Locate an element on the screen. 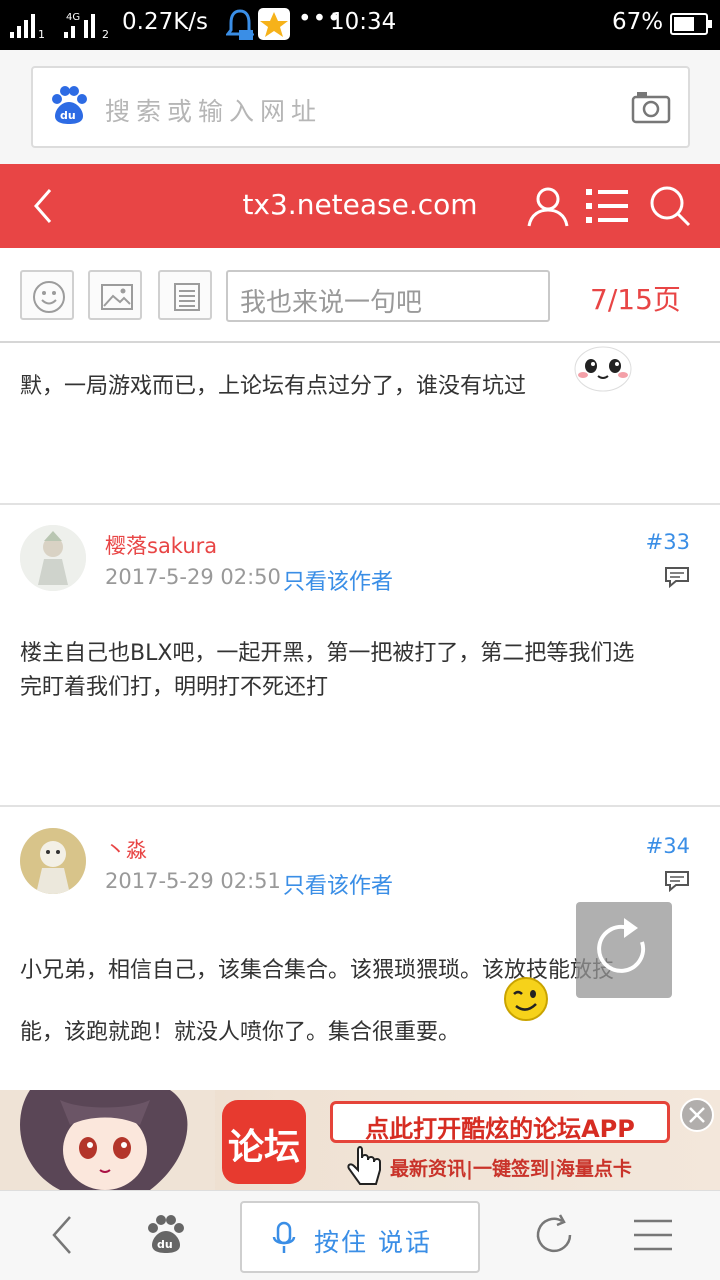 The image size is (720, 1280). network-type-label: 4G is located at coordinates (73, 17).